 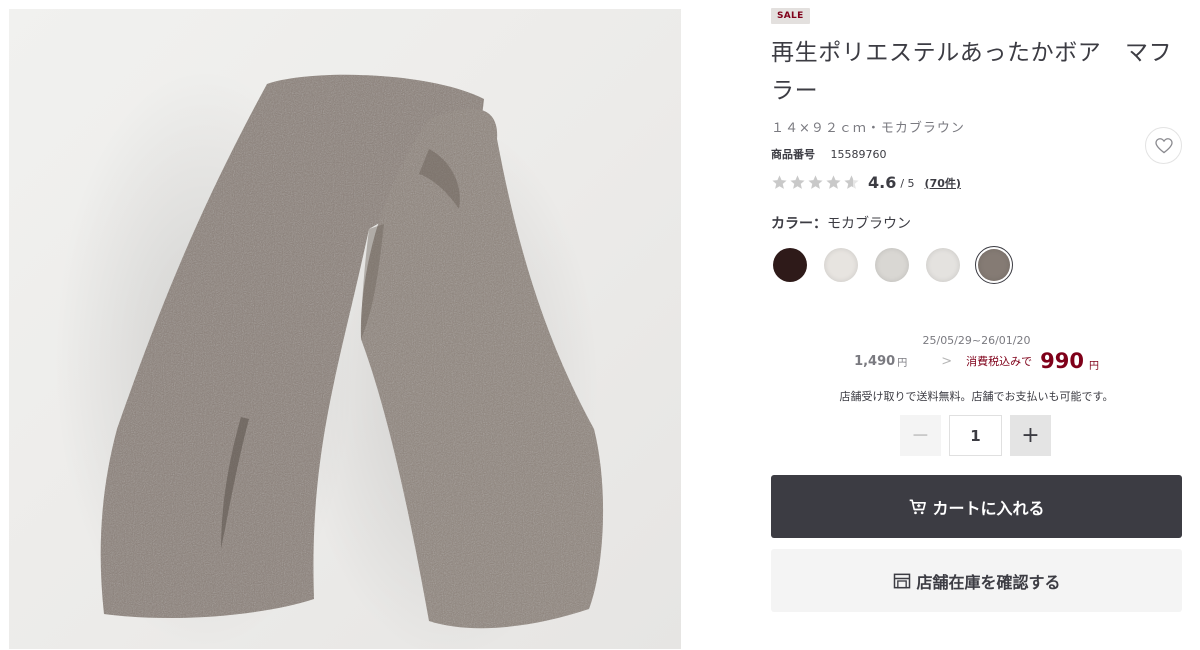 I want to click on price-row: 1,490 円 > 消費税込みで 990 円, so click(x=976, y=361).